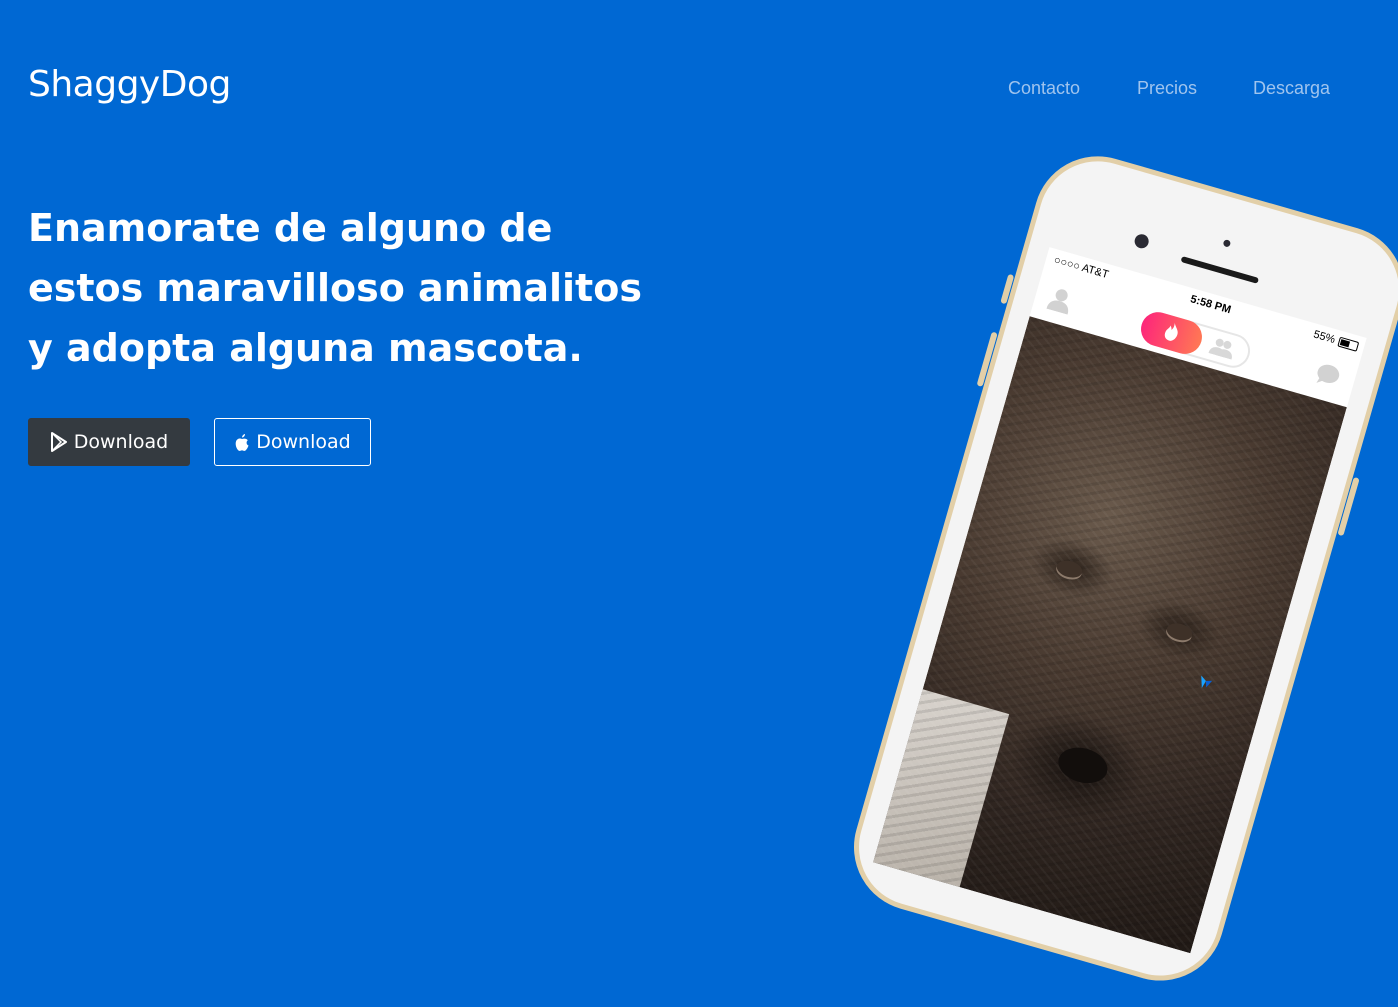  What do you see at coordinates (1291, 88) in the screenshot?
I see `nav-link-descarga: Descarga` at bounding box center [1291, 88].